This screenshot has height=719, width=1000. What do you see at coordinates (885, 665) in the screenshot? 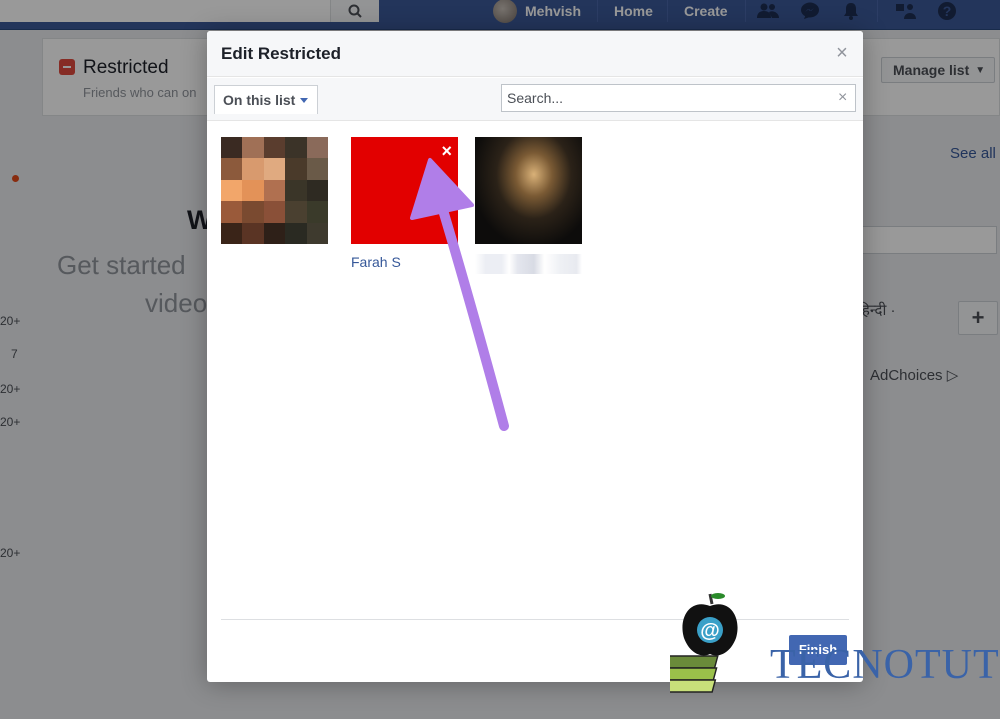
I see `watermark-text: TECNOTUTO` at bounding box center [885, 665].